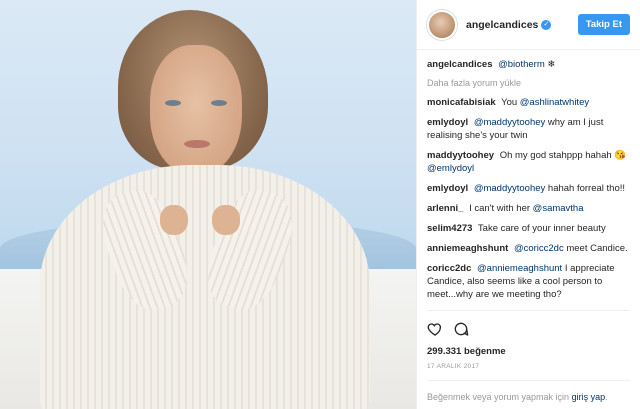 This screenshot has width=640, height=409. What do you see at coordinates (563, 155) in the screenshot?
I see `comment-text: Oh my god stahppp hahah 😘` at bounding box center [563, 155].